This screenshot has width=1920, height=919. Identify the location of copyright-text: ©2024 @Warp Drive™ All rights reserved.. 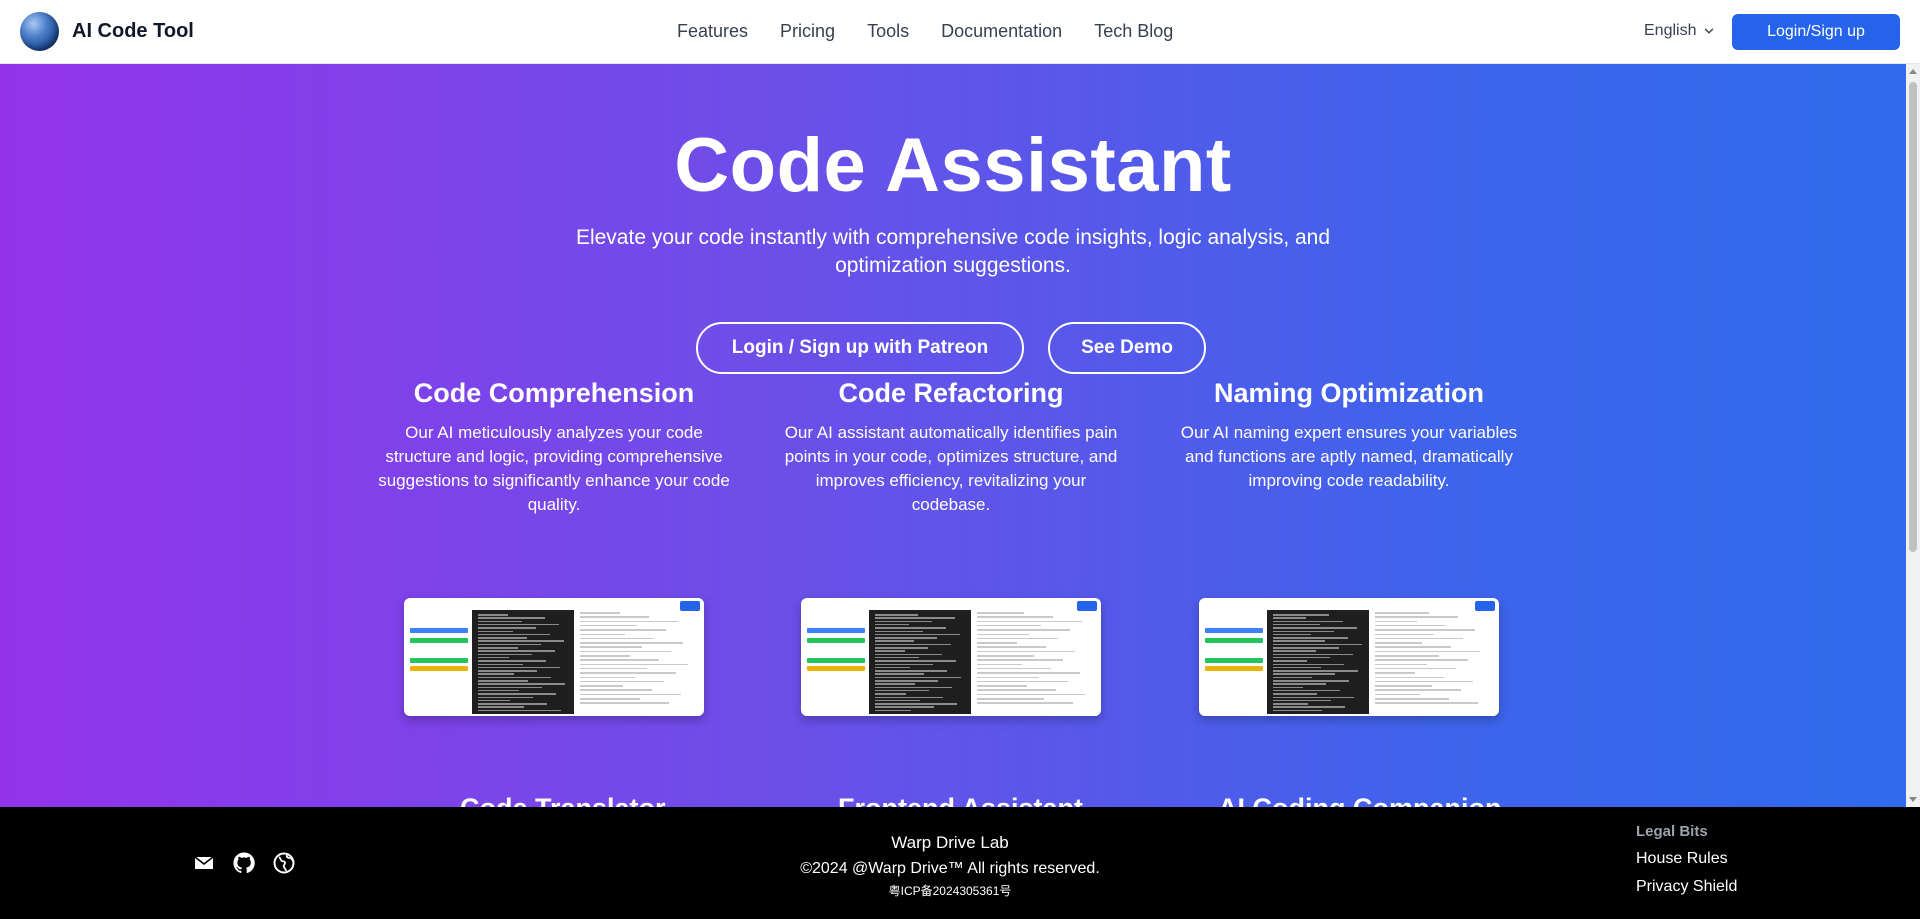
(950, 868).